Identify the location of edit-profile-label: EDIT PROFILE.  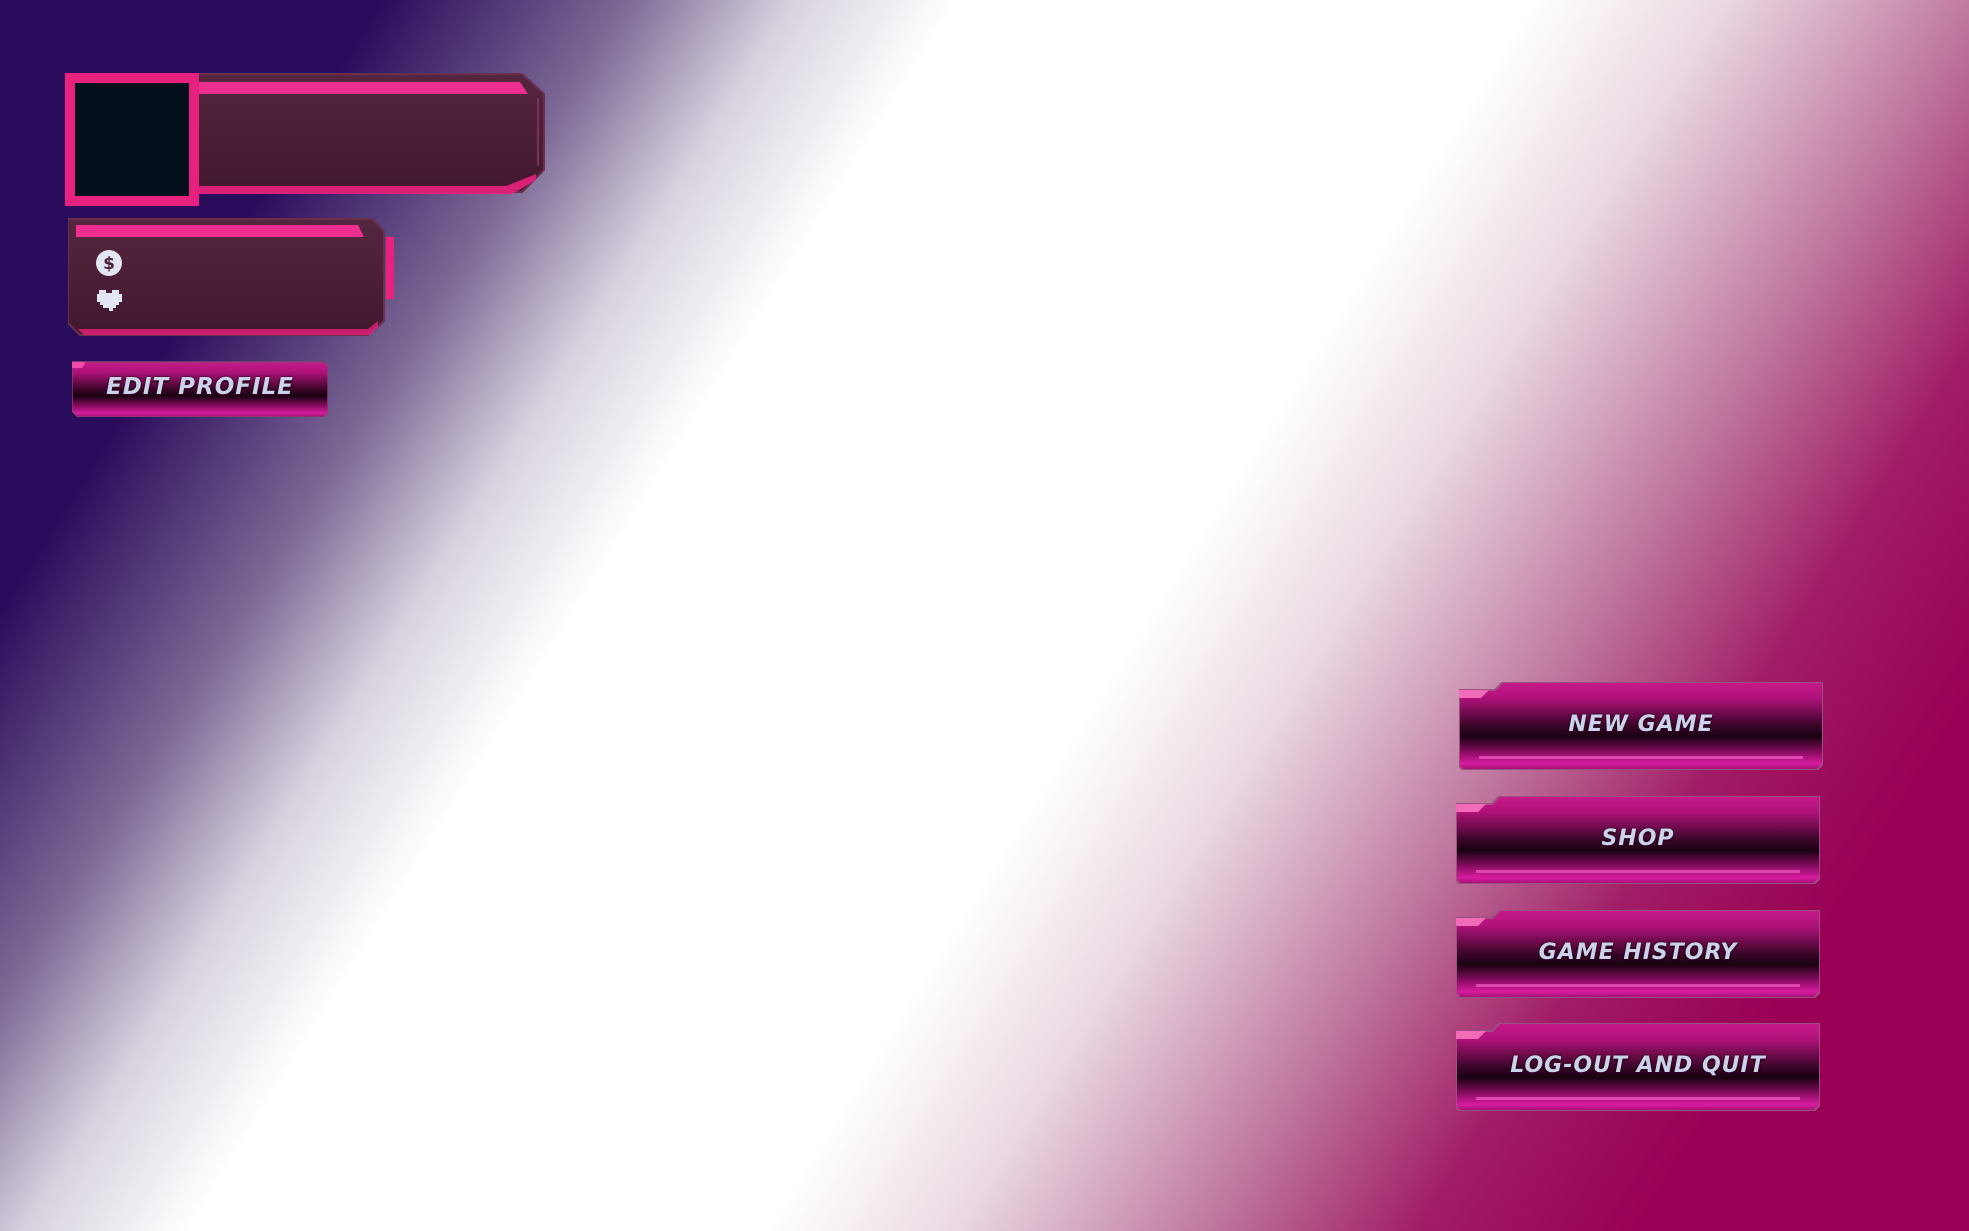
(200, 387).